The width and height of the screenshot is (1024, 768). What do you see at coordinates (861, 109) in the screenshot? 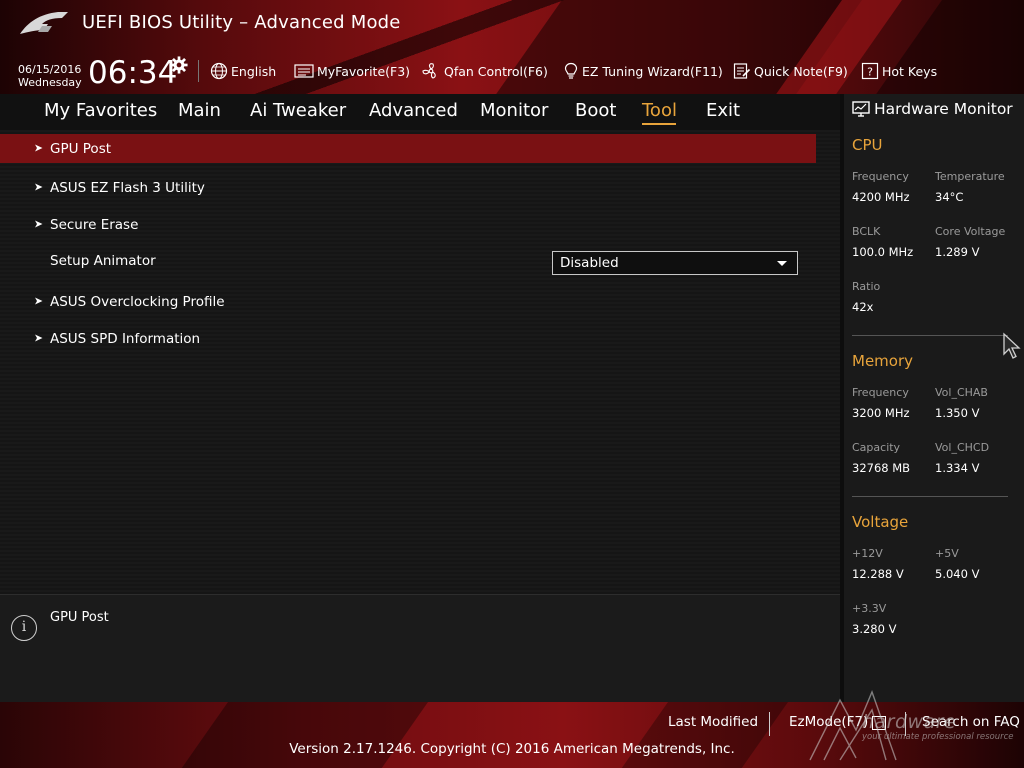
I see `monitor-icon` at bounding box center [861, 109].